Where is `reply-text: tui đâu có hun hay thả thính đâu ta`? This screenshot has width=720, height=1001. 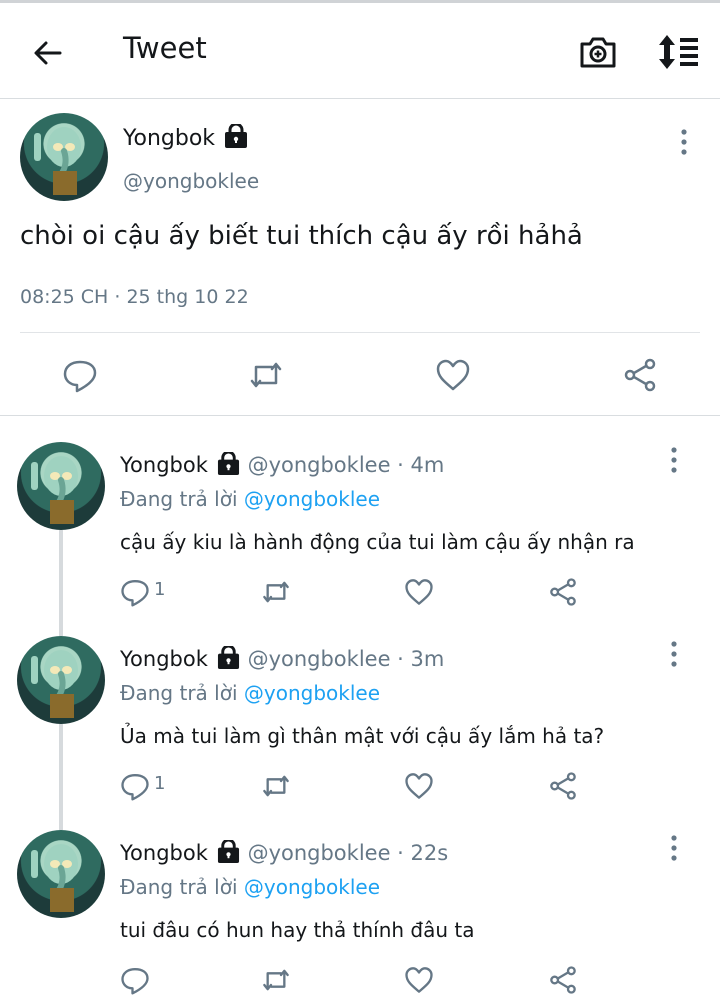
reply-text: tui đâu có hun hay thả thính đâu ta is located at coordinates (297, 930).